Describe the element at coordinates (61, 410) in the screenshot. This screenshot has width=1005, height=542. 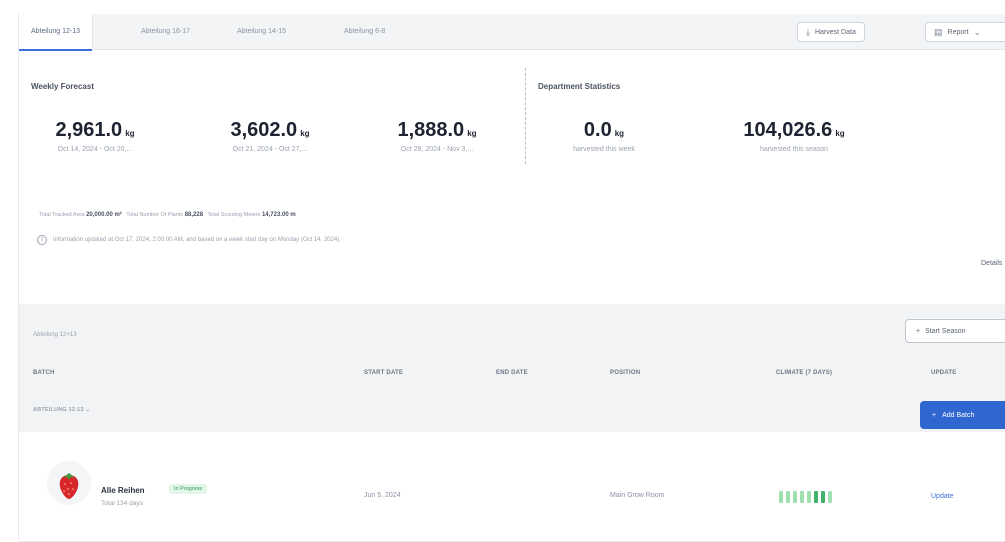
I see `batch-group-label: ABTEILUNG 12-13 ⌄` at that location.